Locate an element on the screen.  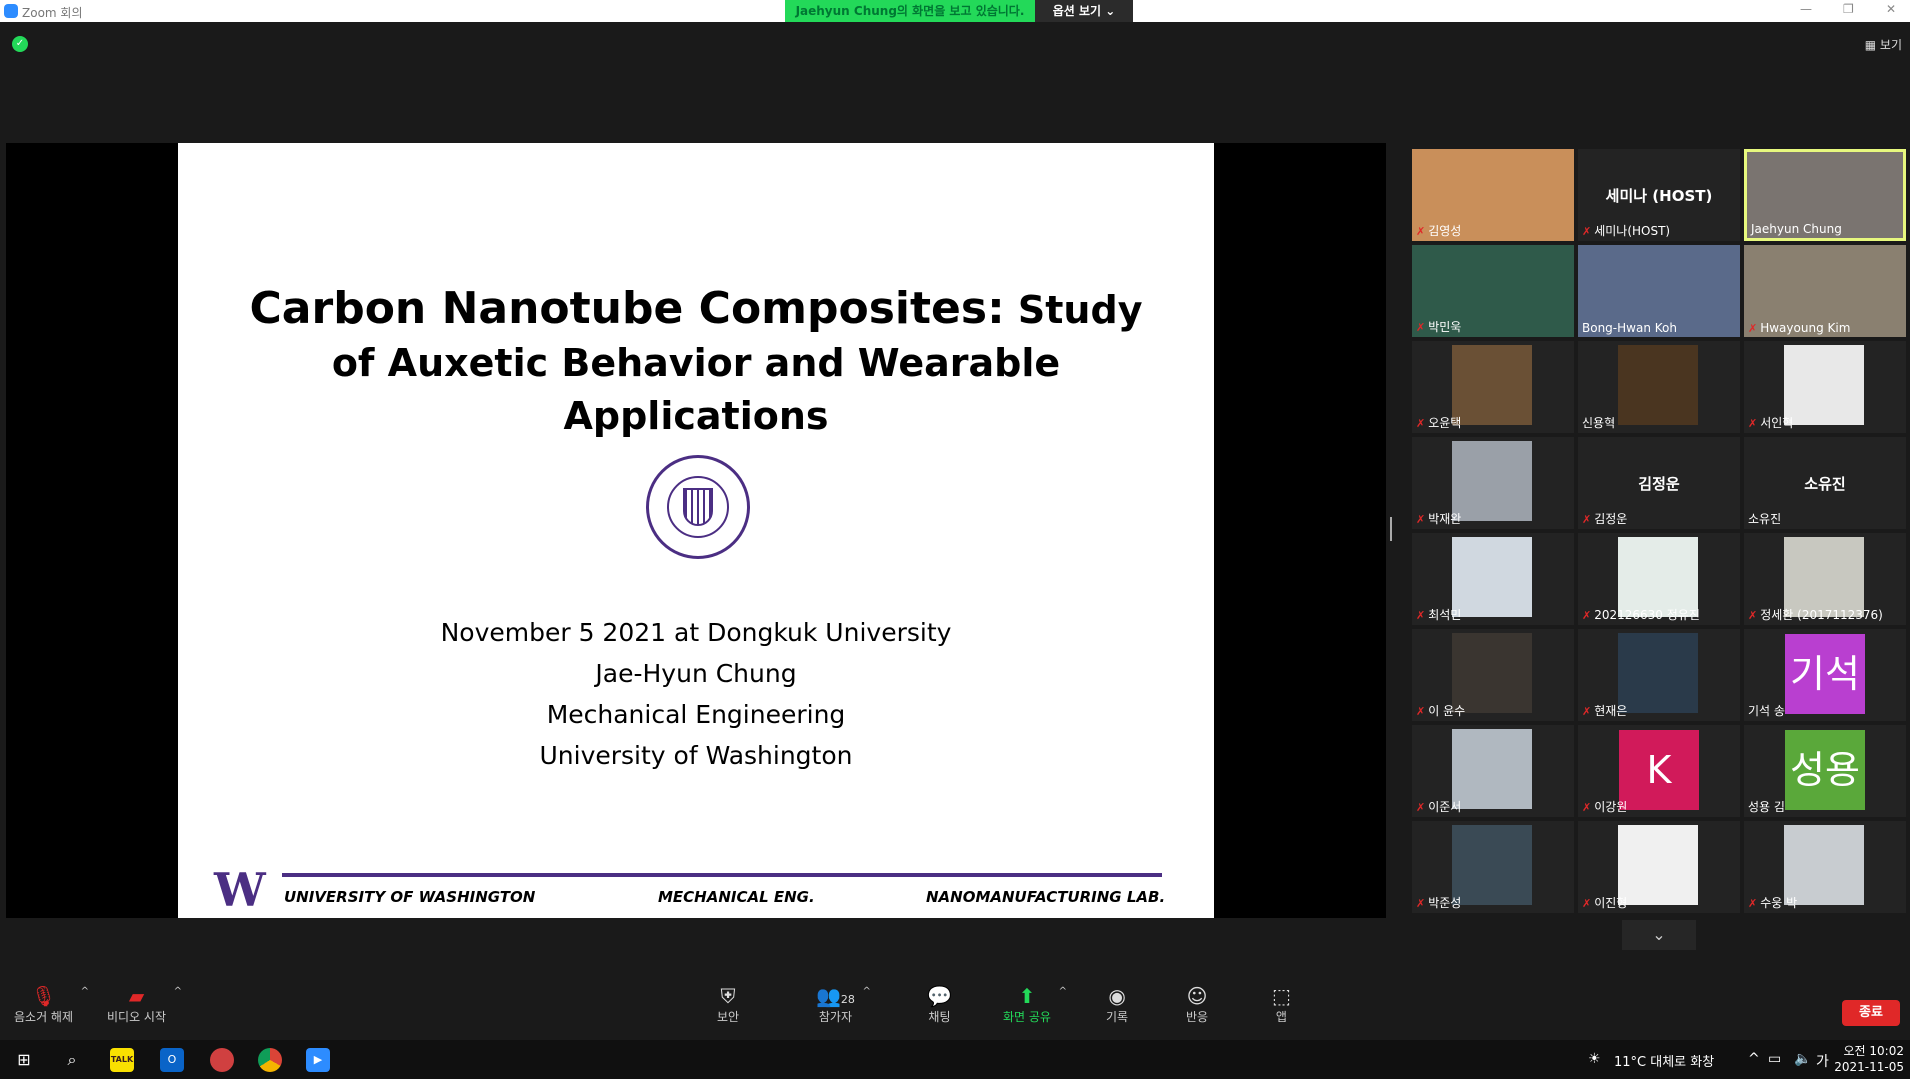
participant-name-label: ✗ Hwayoung Kim is located at coordinates (1799, 328).